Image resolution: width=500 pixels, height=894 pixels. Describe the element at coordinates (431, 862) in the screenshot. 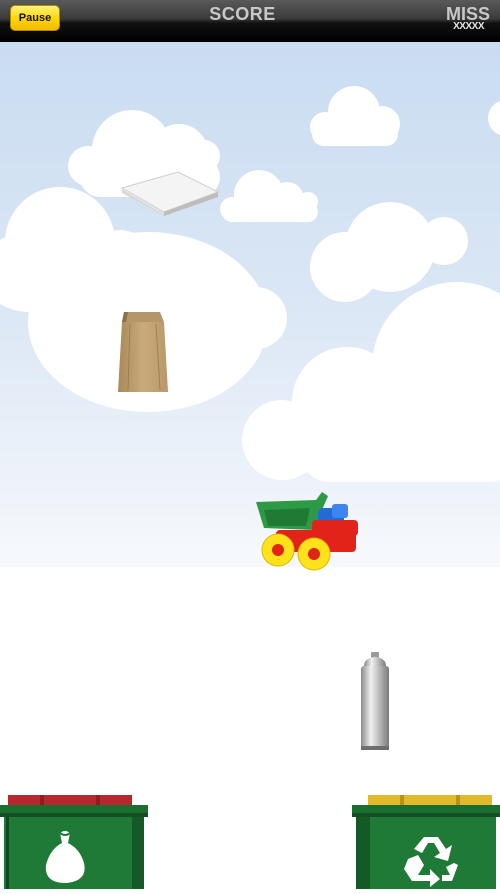

I see `recycle-icon` at that location.